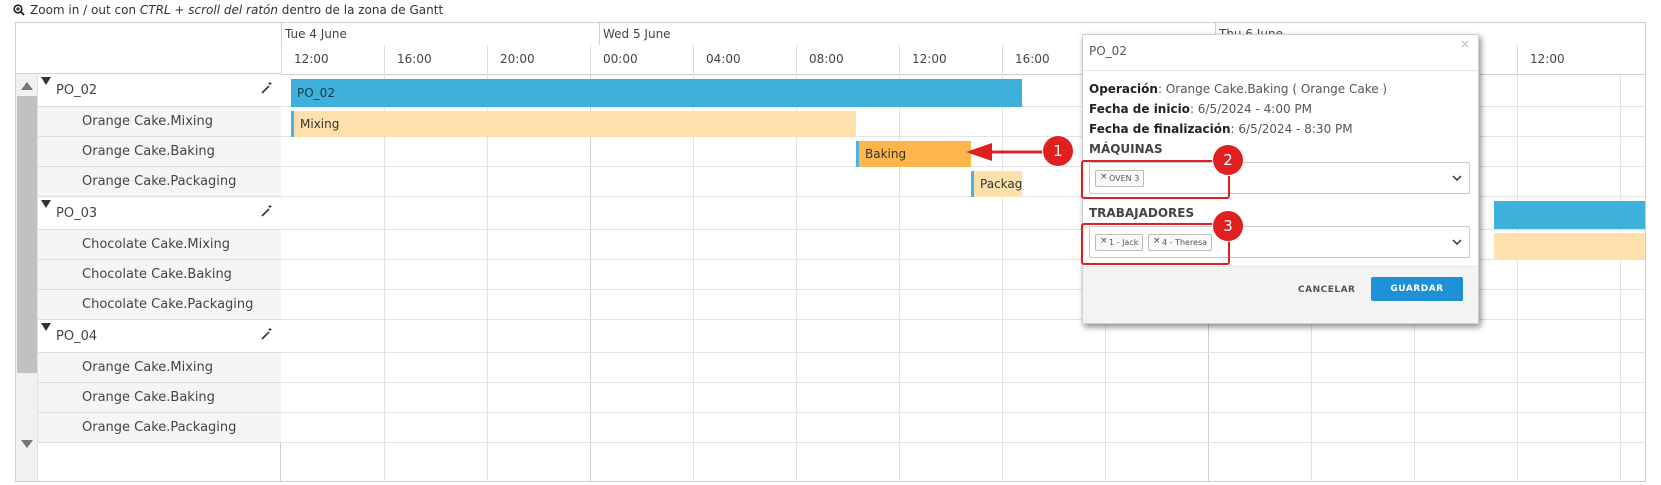 Image resolution: width=1661 pixels, height=485 pixels. I want to click on start-date-info: Fecha de inicio: 6/5/2024 - 4:00 PM, so click(1200, 109).